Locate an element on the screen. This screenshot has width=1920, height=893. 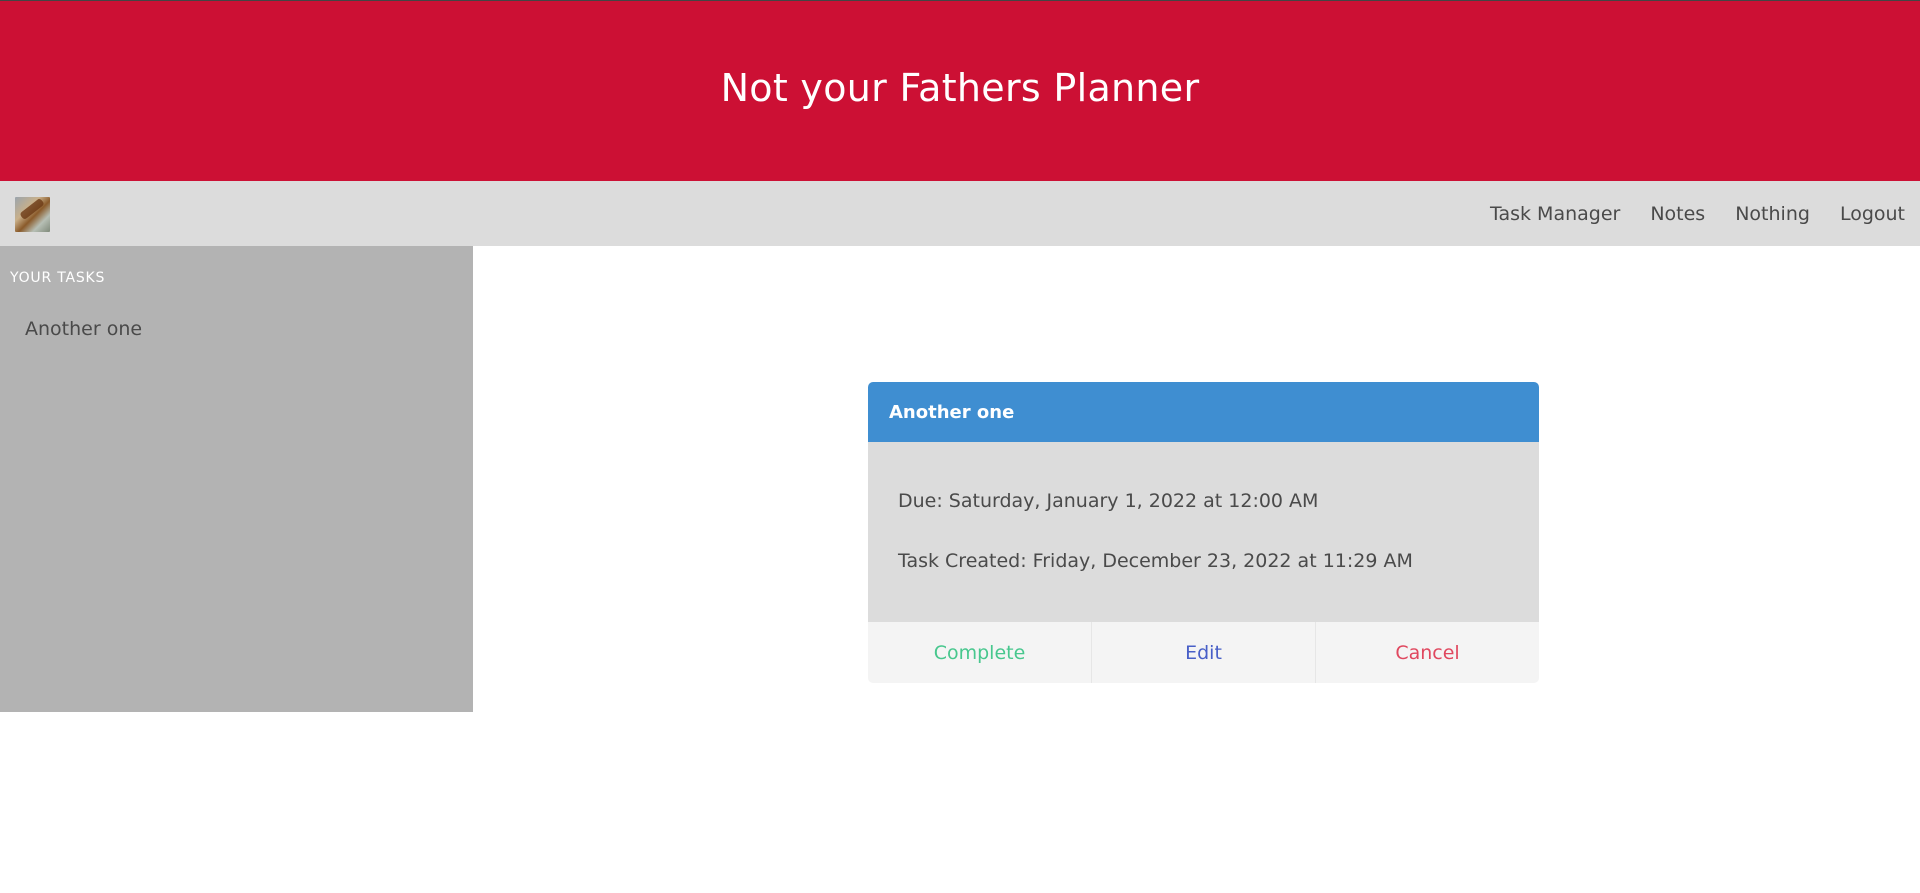
nav-link-logout: Logout is located at coordinates (1872, 214).